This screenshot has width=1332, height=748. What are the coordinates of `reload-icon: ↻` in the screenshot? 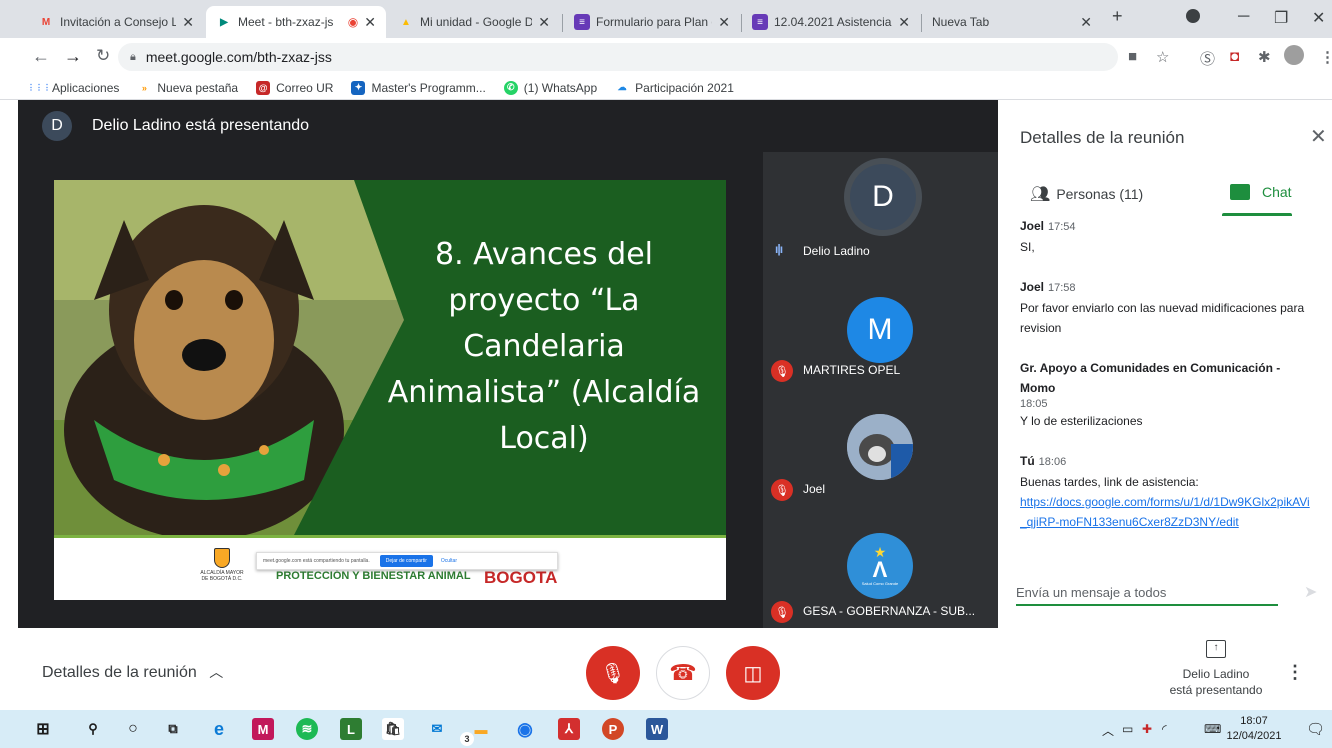 It's located at (103, 56).